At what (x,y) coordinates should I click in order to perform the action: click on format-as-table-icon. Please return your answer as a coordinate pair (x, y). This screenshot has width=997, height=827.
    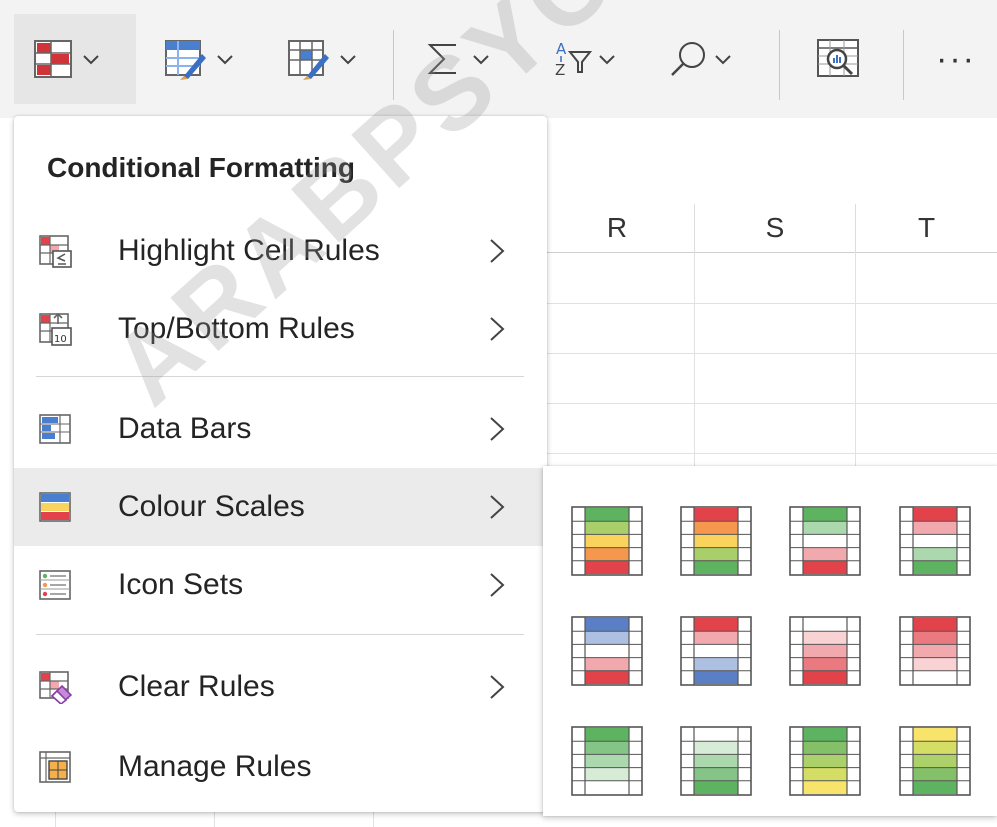
    Looking at the image, I should click on (185, 60).